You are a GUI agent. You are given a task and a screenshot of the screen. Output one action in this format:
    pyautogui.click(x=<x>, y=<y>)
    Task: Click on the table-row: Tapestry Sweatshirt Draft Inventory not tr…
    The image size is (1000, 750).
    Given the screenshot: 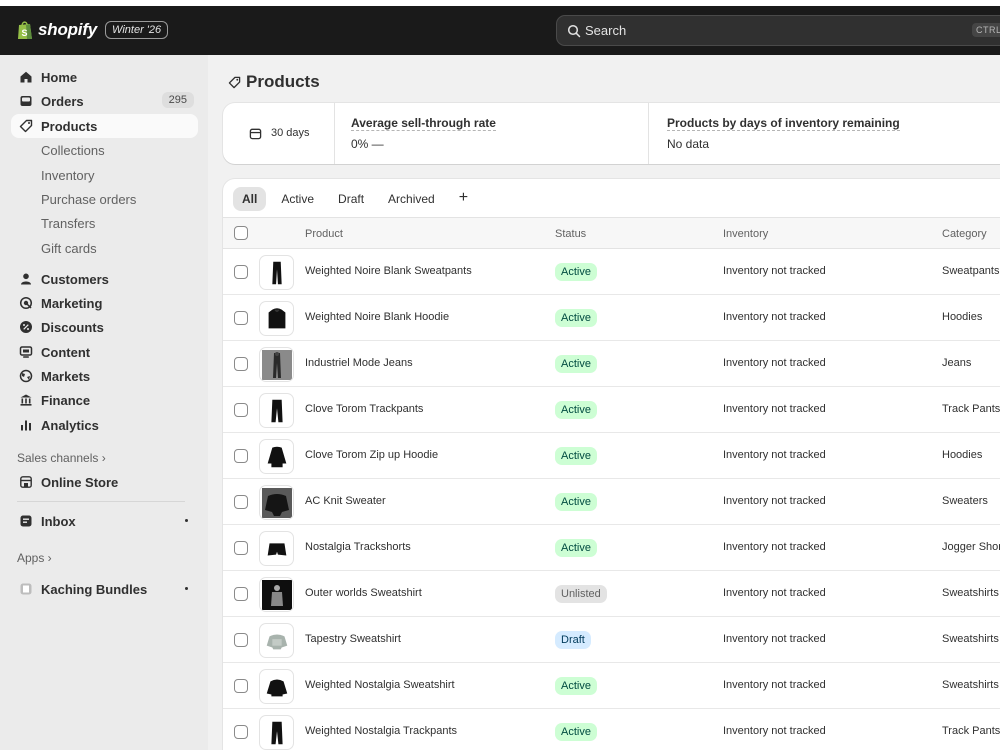 What is the action you would take?
    pyautogui.click(x=611, y=640)
    